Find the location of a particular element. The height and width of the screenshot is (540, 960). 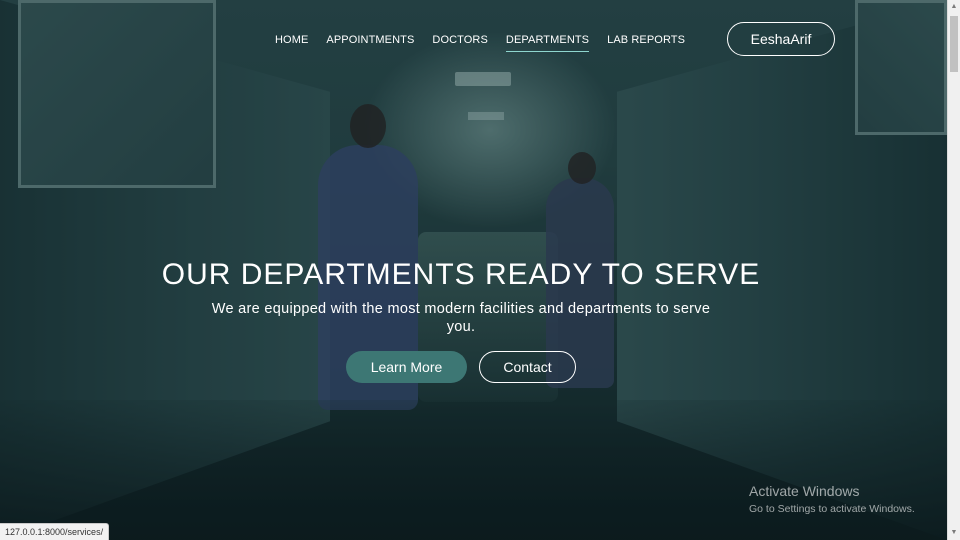

nav-item-doctors: DOCTORS is located at coordinates (460, 43).